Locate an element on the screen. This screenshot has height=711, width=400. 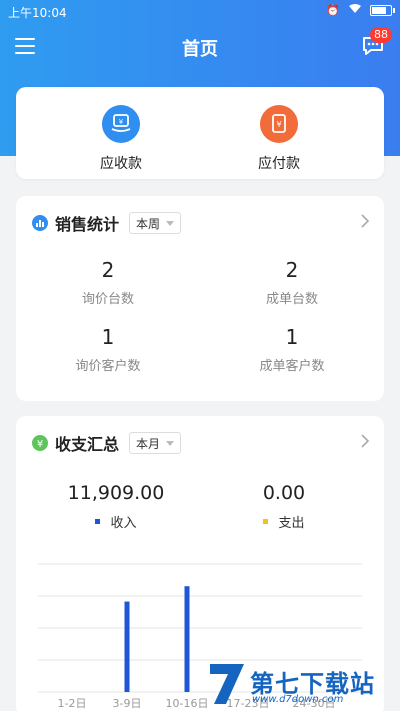
alarm-icon: ⏰ is located at coordinates (333, 10).